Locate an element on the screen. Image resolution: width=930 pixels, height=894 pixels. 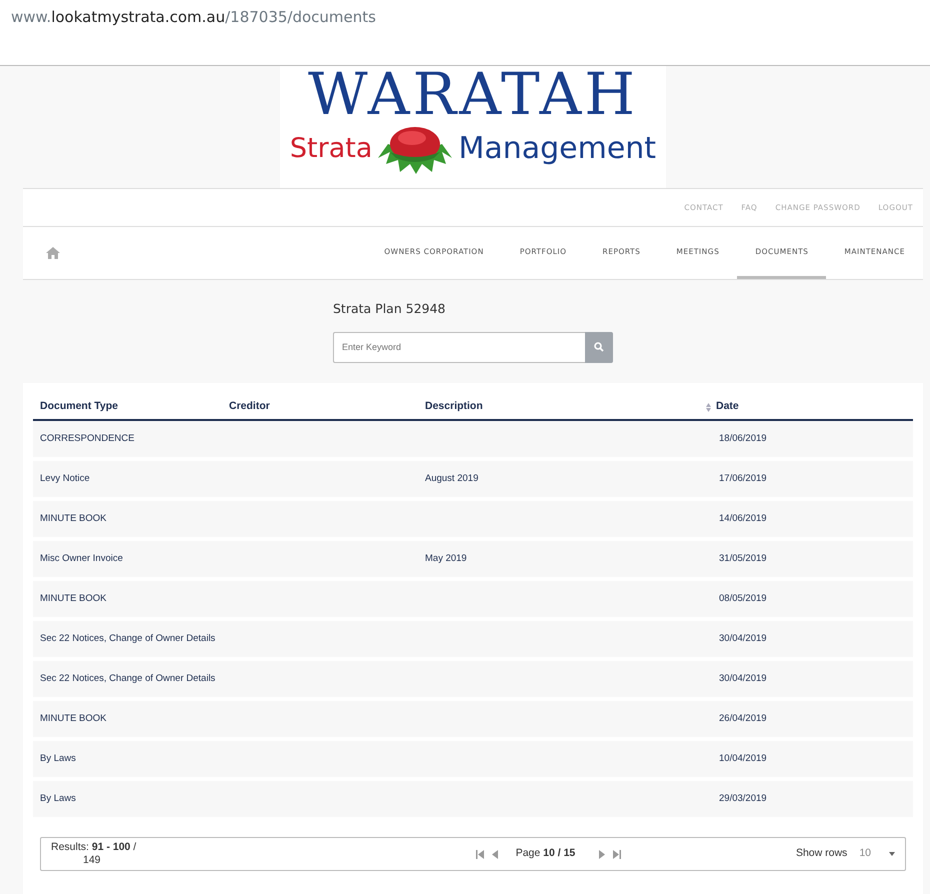
table-cell: 31/05/2019 is located at coordinates (743, 558).